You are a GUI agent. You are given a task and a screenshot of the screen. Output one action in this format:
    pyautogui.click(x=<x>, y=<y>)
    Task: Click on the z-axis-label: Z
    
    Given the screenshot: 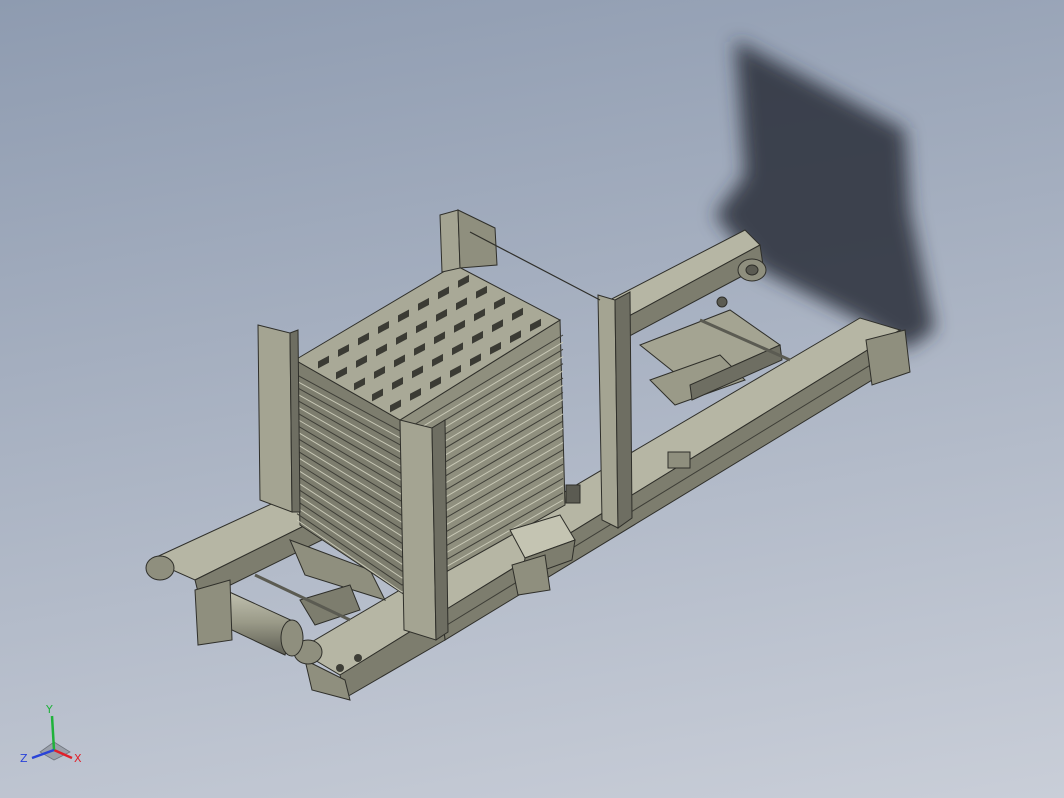 What is the action you would take?
    pyautogui.click(x=24, y=758)
    